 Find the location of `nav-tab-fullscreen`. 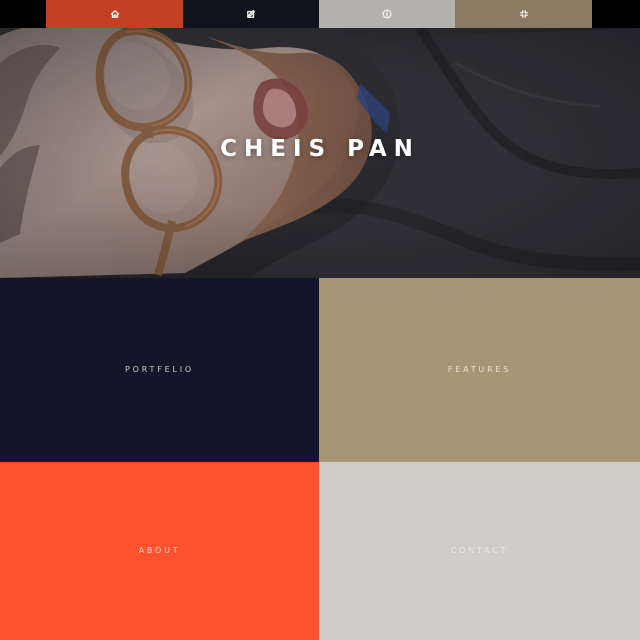

nav-tab-fullscreen is located at coordinates (523, 14).